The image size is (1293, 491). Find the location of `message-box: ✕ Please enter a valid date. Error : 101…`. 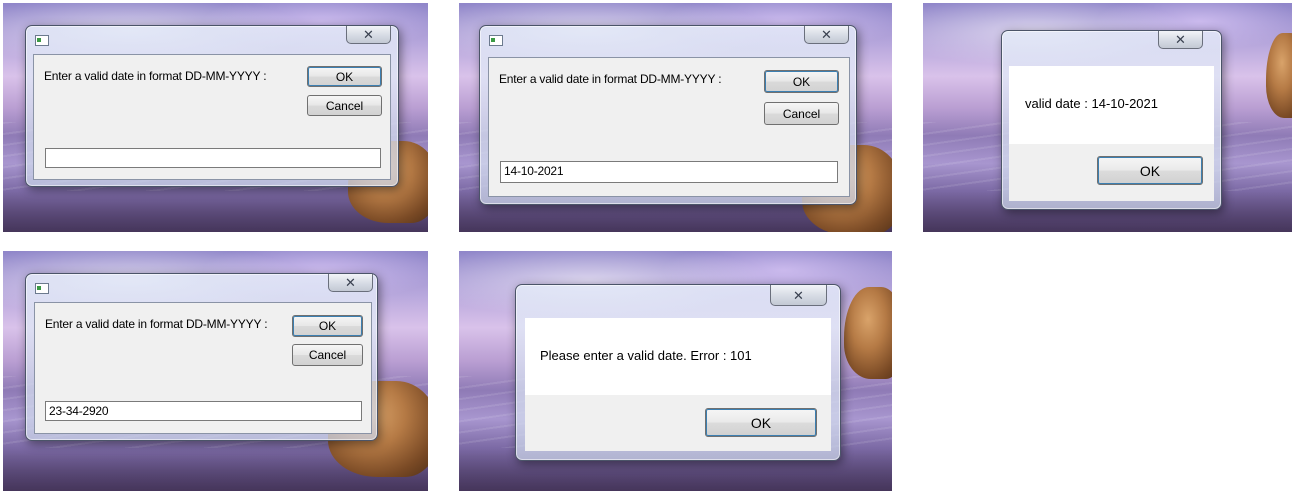

message-box: ✕ Please enter a valid date. Error : 101… is located at coordinates (678, 372).